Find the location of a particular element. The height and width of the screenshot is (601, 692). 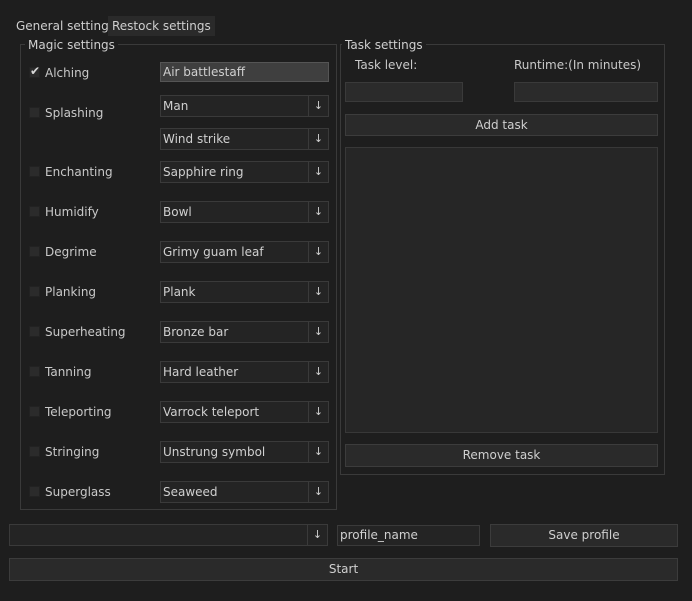

superglass-select: Seaweed ↓ is located at coordinates (244, 492).